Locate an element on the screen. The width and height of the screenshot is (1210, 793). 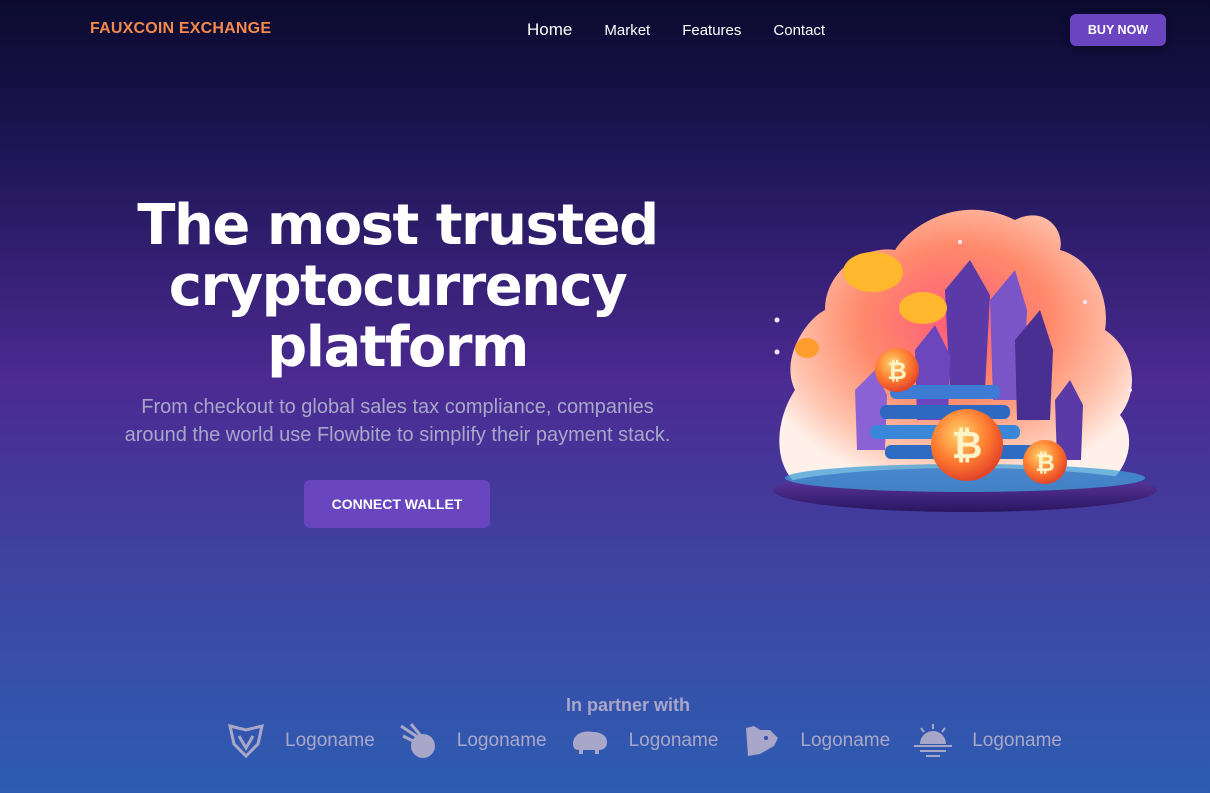
buy-now-button: BUY NOW is located at coordinates (1118, 30).